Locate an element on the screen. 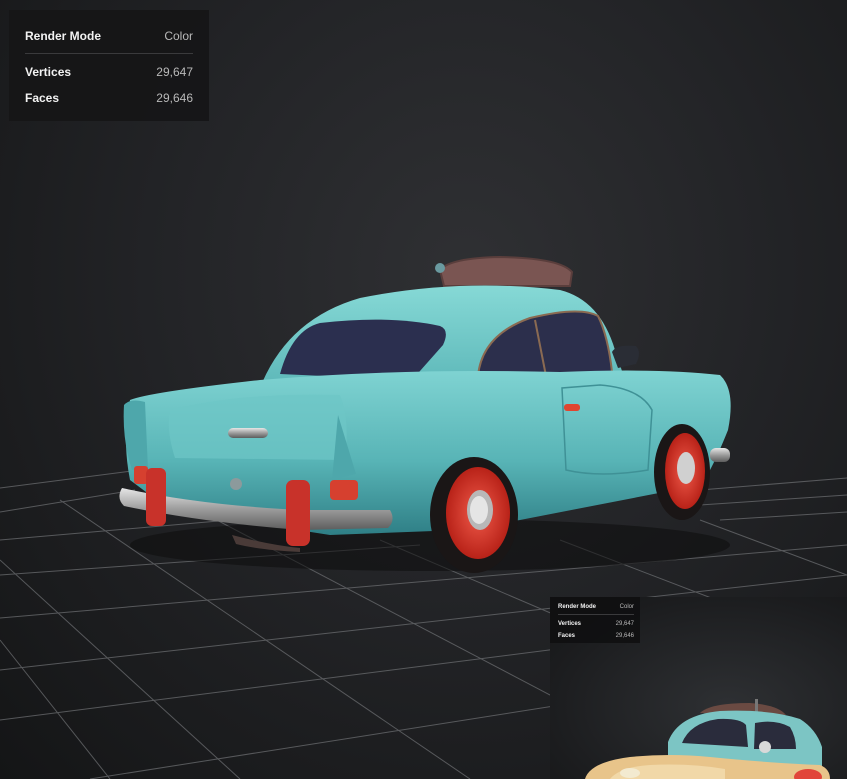 This screenshot has height=779, width=847. render-mode-value: Color is located at coordinates (178, 36).